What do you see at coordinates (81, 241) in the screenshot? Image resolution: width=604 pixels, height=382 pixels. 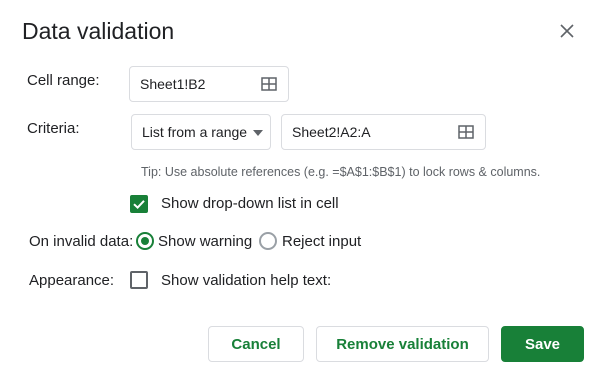 I see `invalid-data-label: On invalid data:` at bounding box center [81, 241].